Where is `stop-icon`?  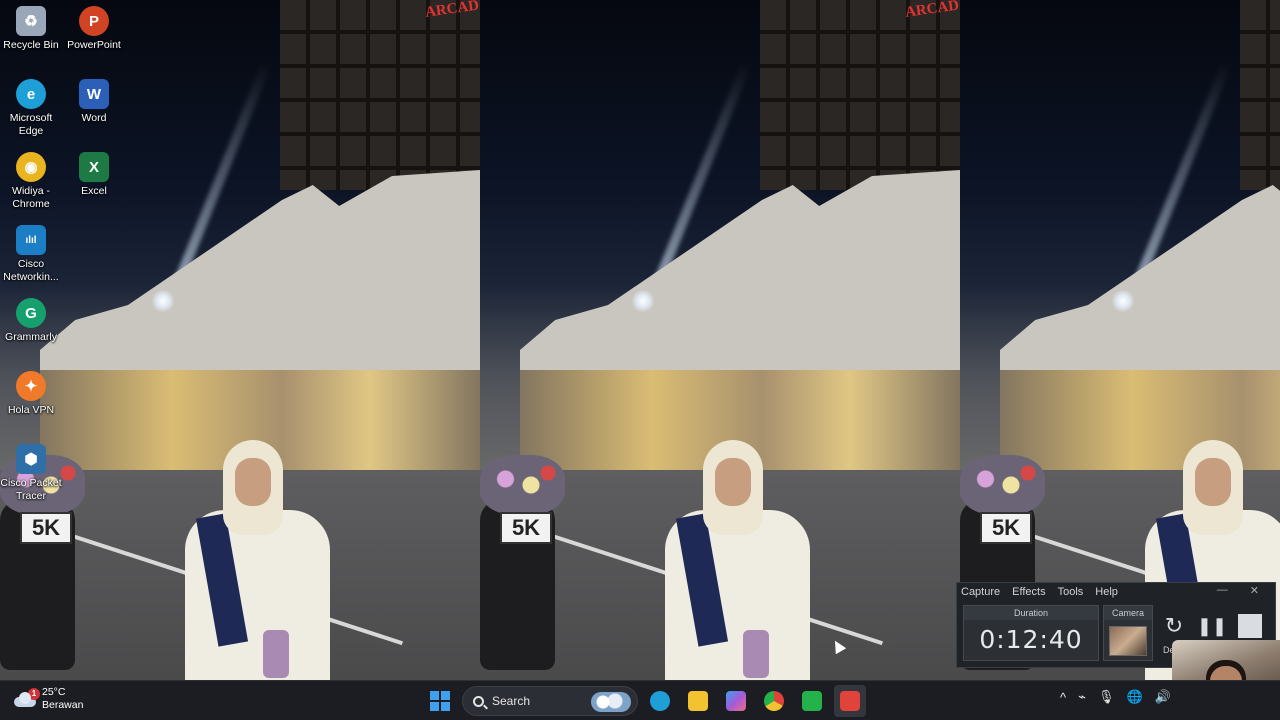
stop-icon is located at coordinates (1250, 626).